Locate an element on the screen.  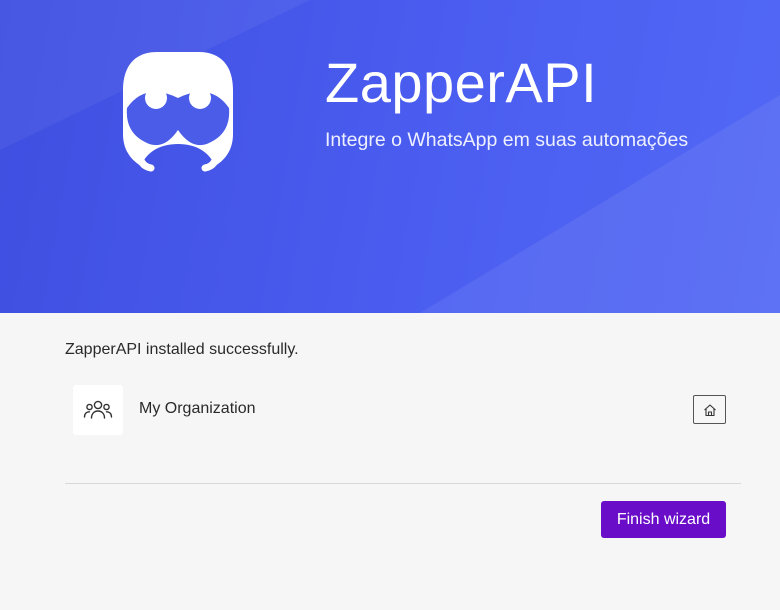
brand-tagline: Integre o WhatsApp em suas automações is located at coordinates (507, 140).